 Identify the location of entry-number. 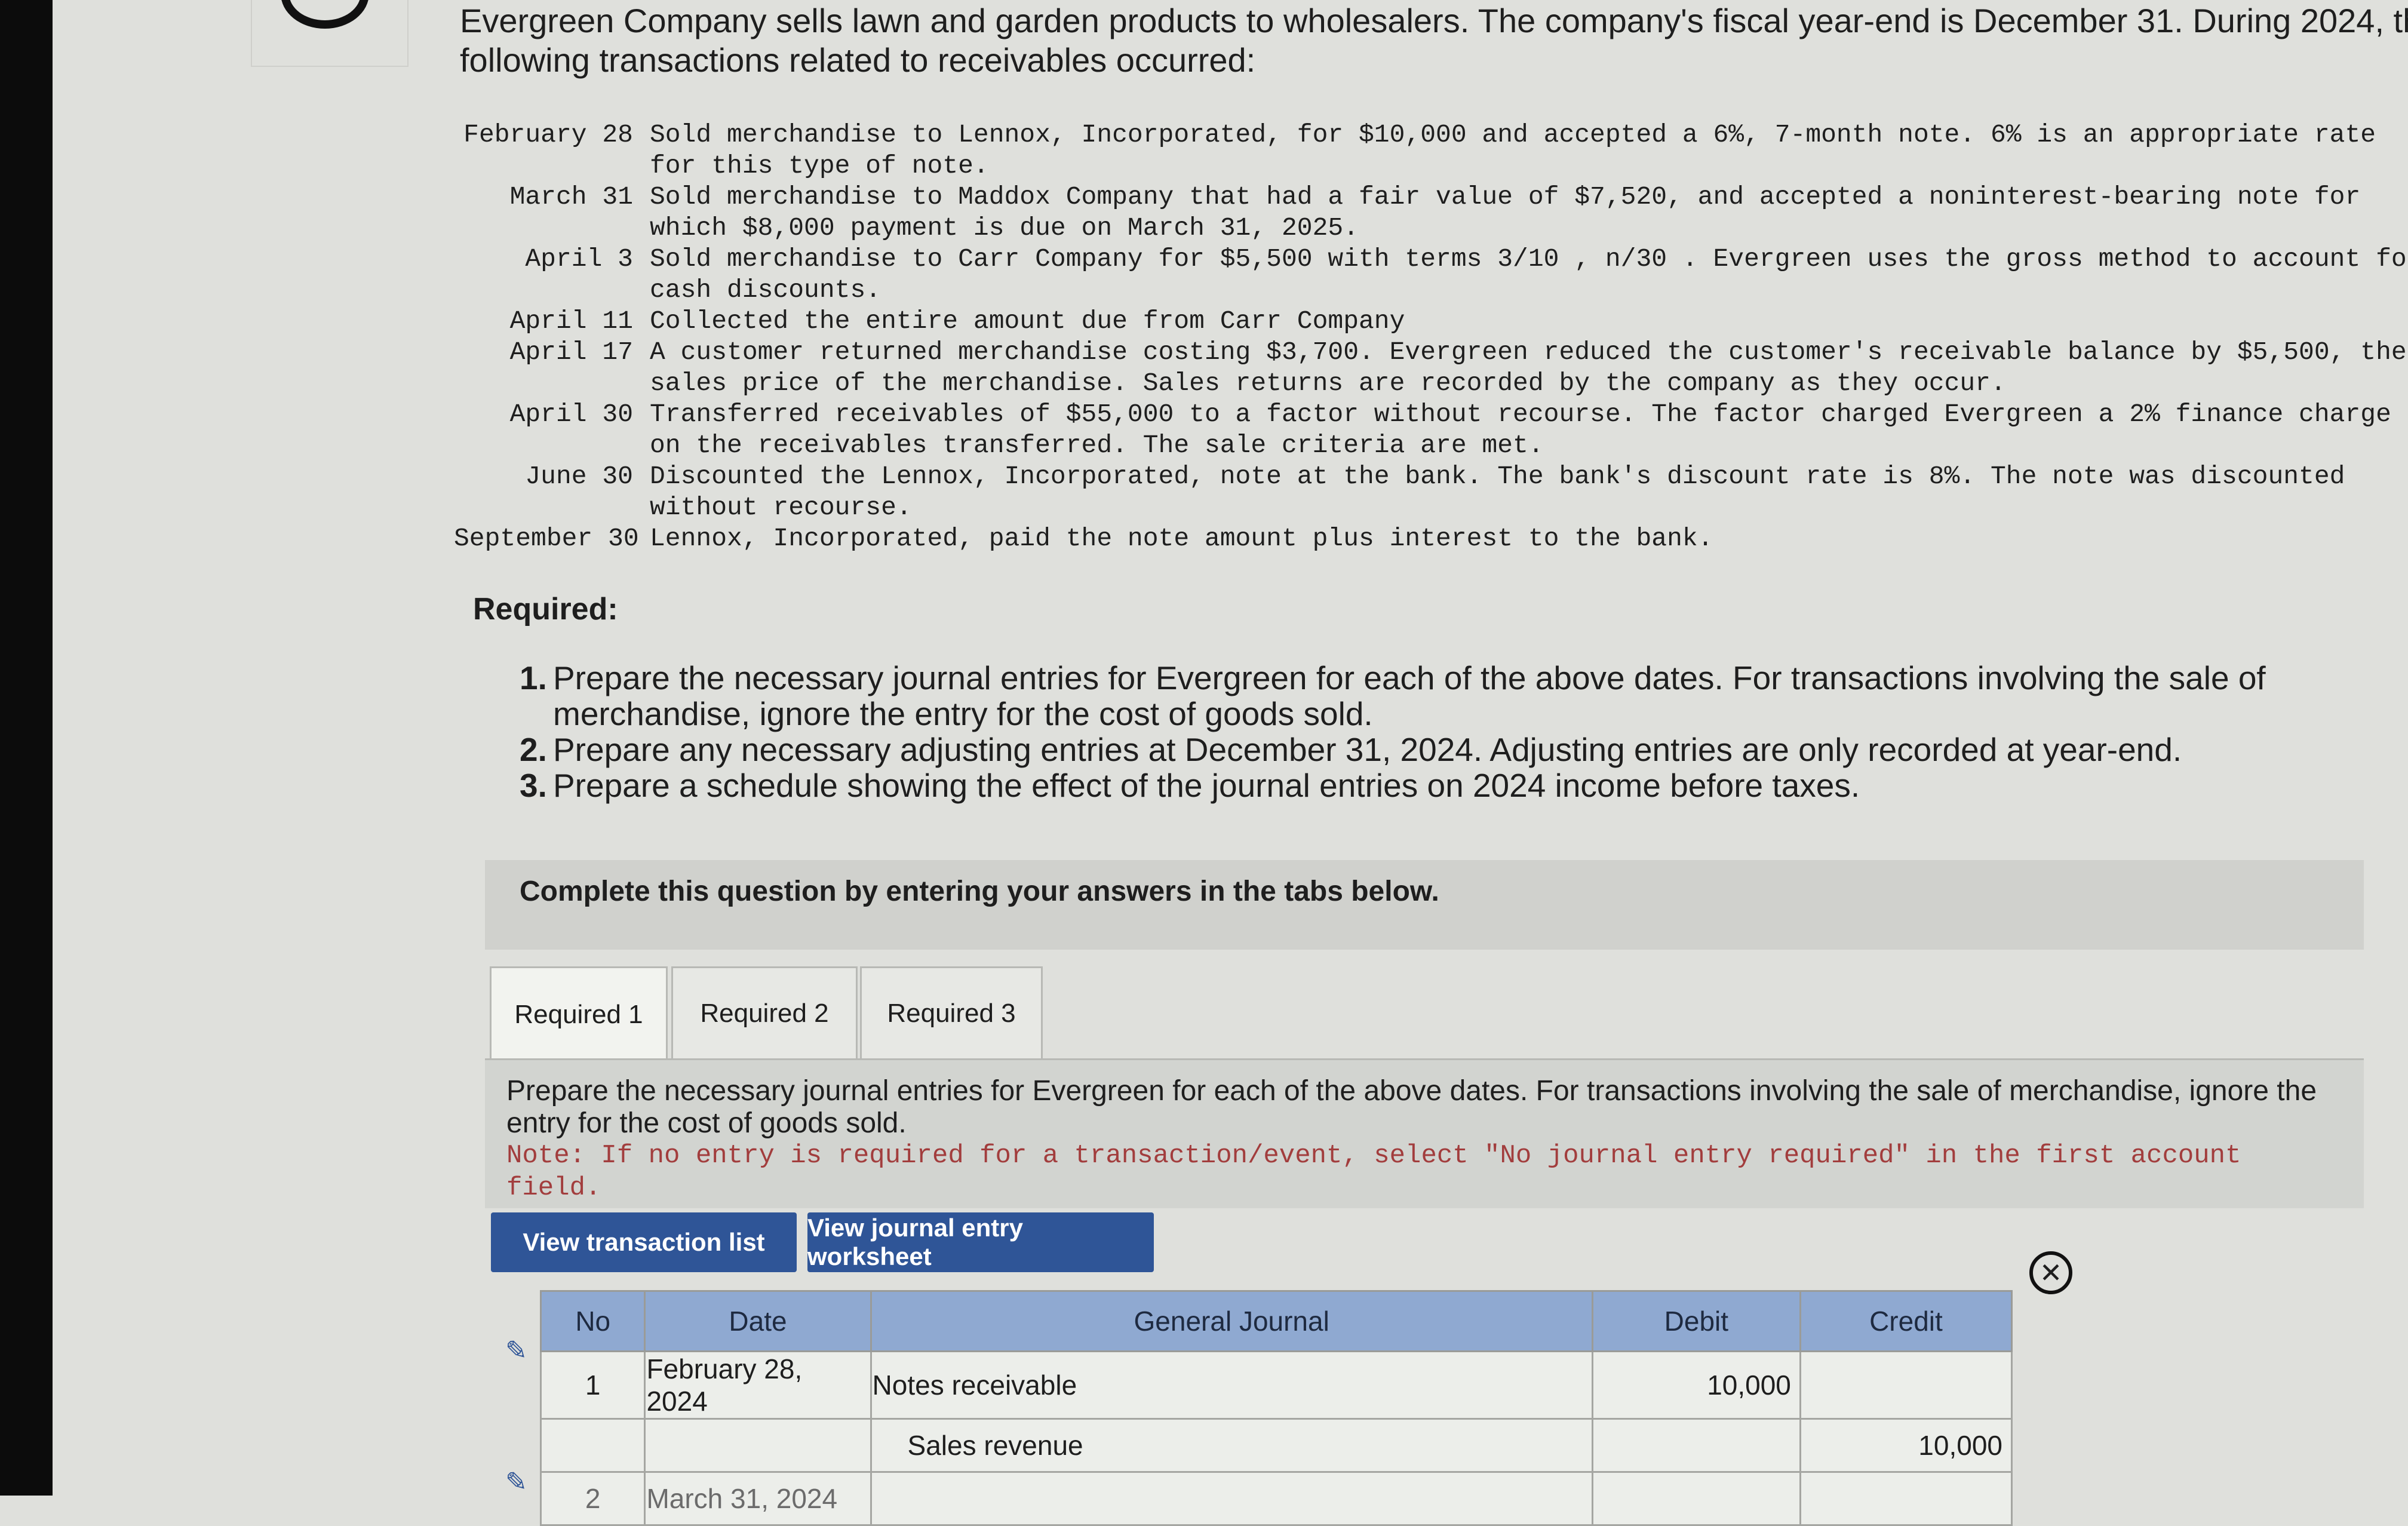
(592, 1445).